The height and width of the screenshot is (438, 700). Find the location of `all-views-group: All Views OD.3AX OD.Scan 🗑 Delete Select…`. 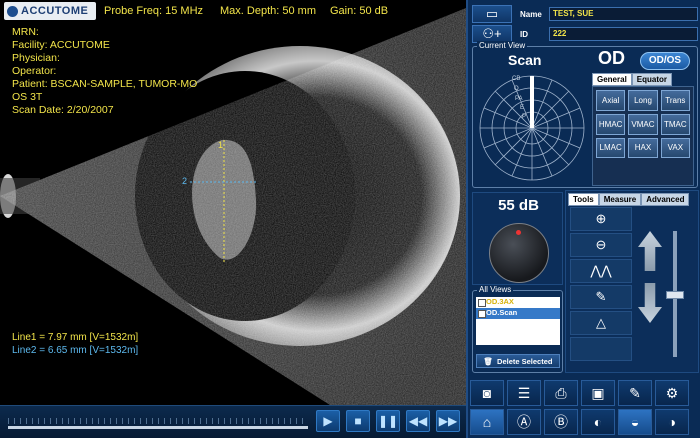

all-views-group: All Views OD.3AX OD.Scan 🗑 Delete Select… is located at coordinates (517, 329).